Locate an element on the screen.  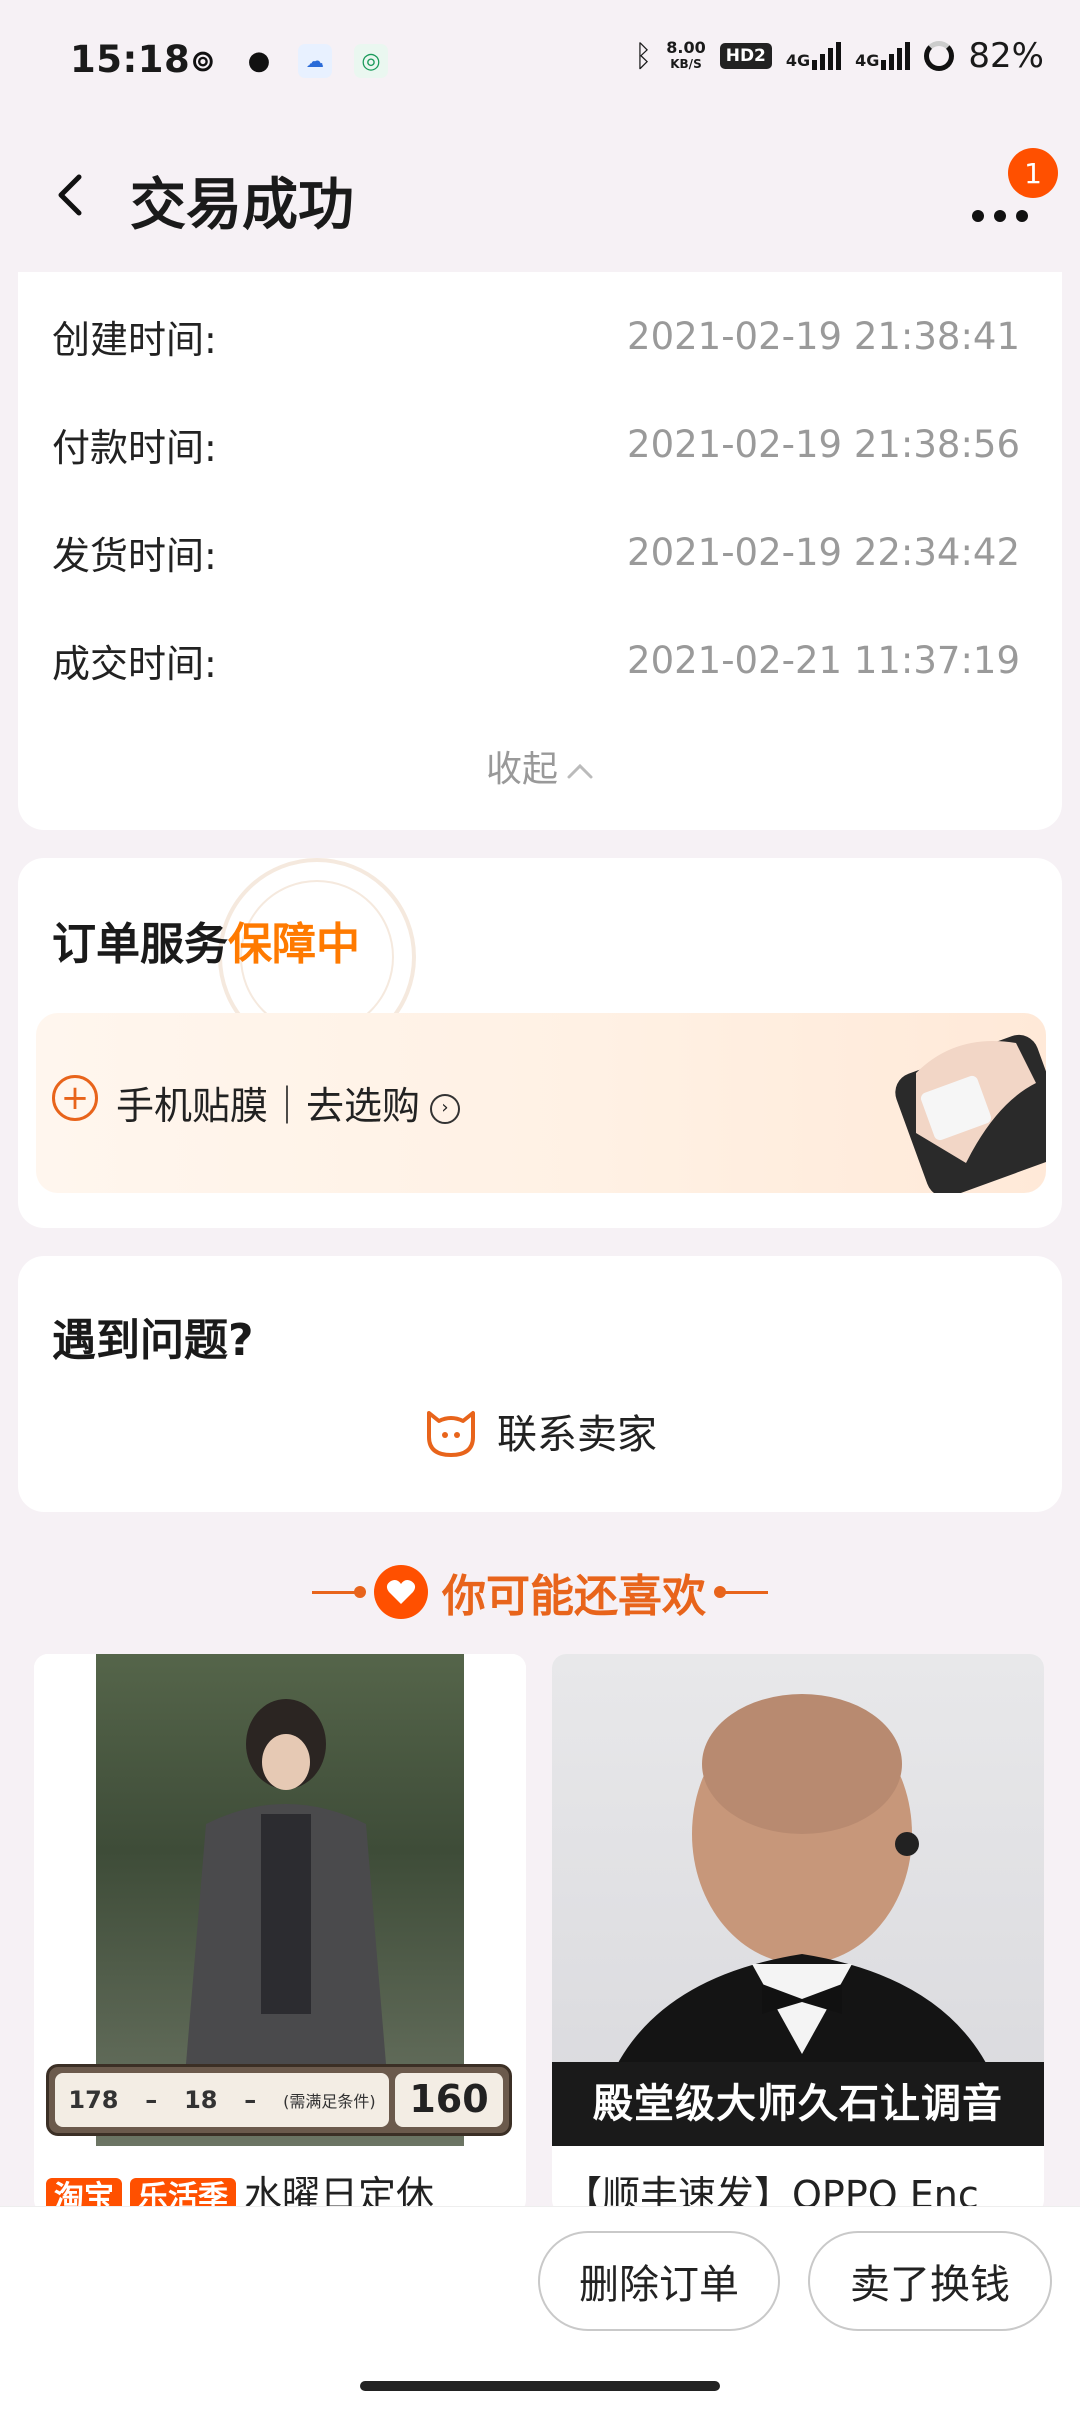
screen-film-illustration is located at coordinates (970, 1113).